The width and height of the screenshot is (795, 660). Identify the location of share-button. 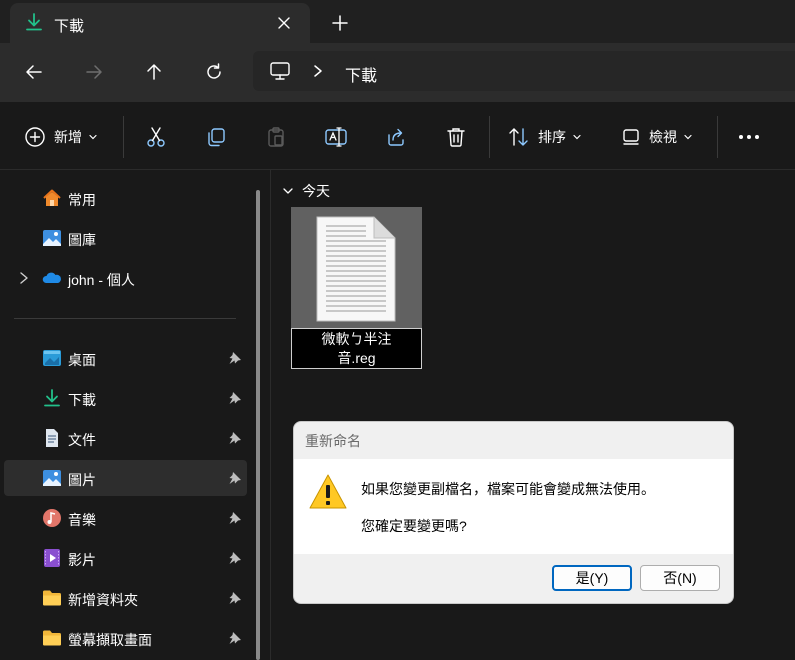
(396, 137).